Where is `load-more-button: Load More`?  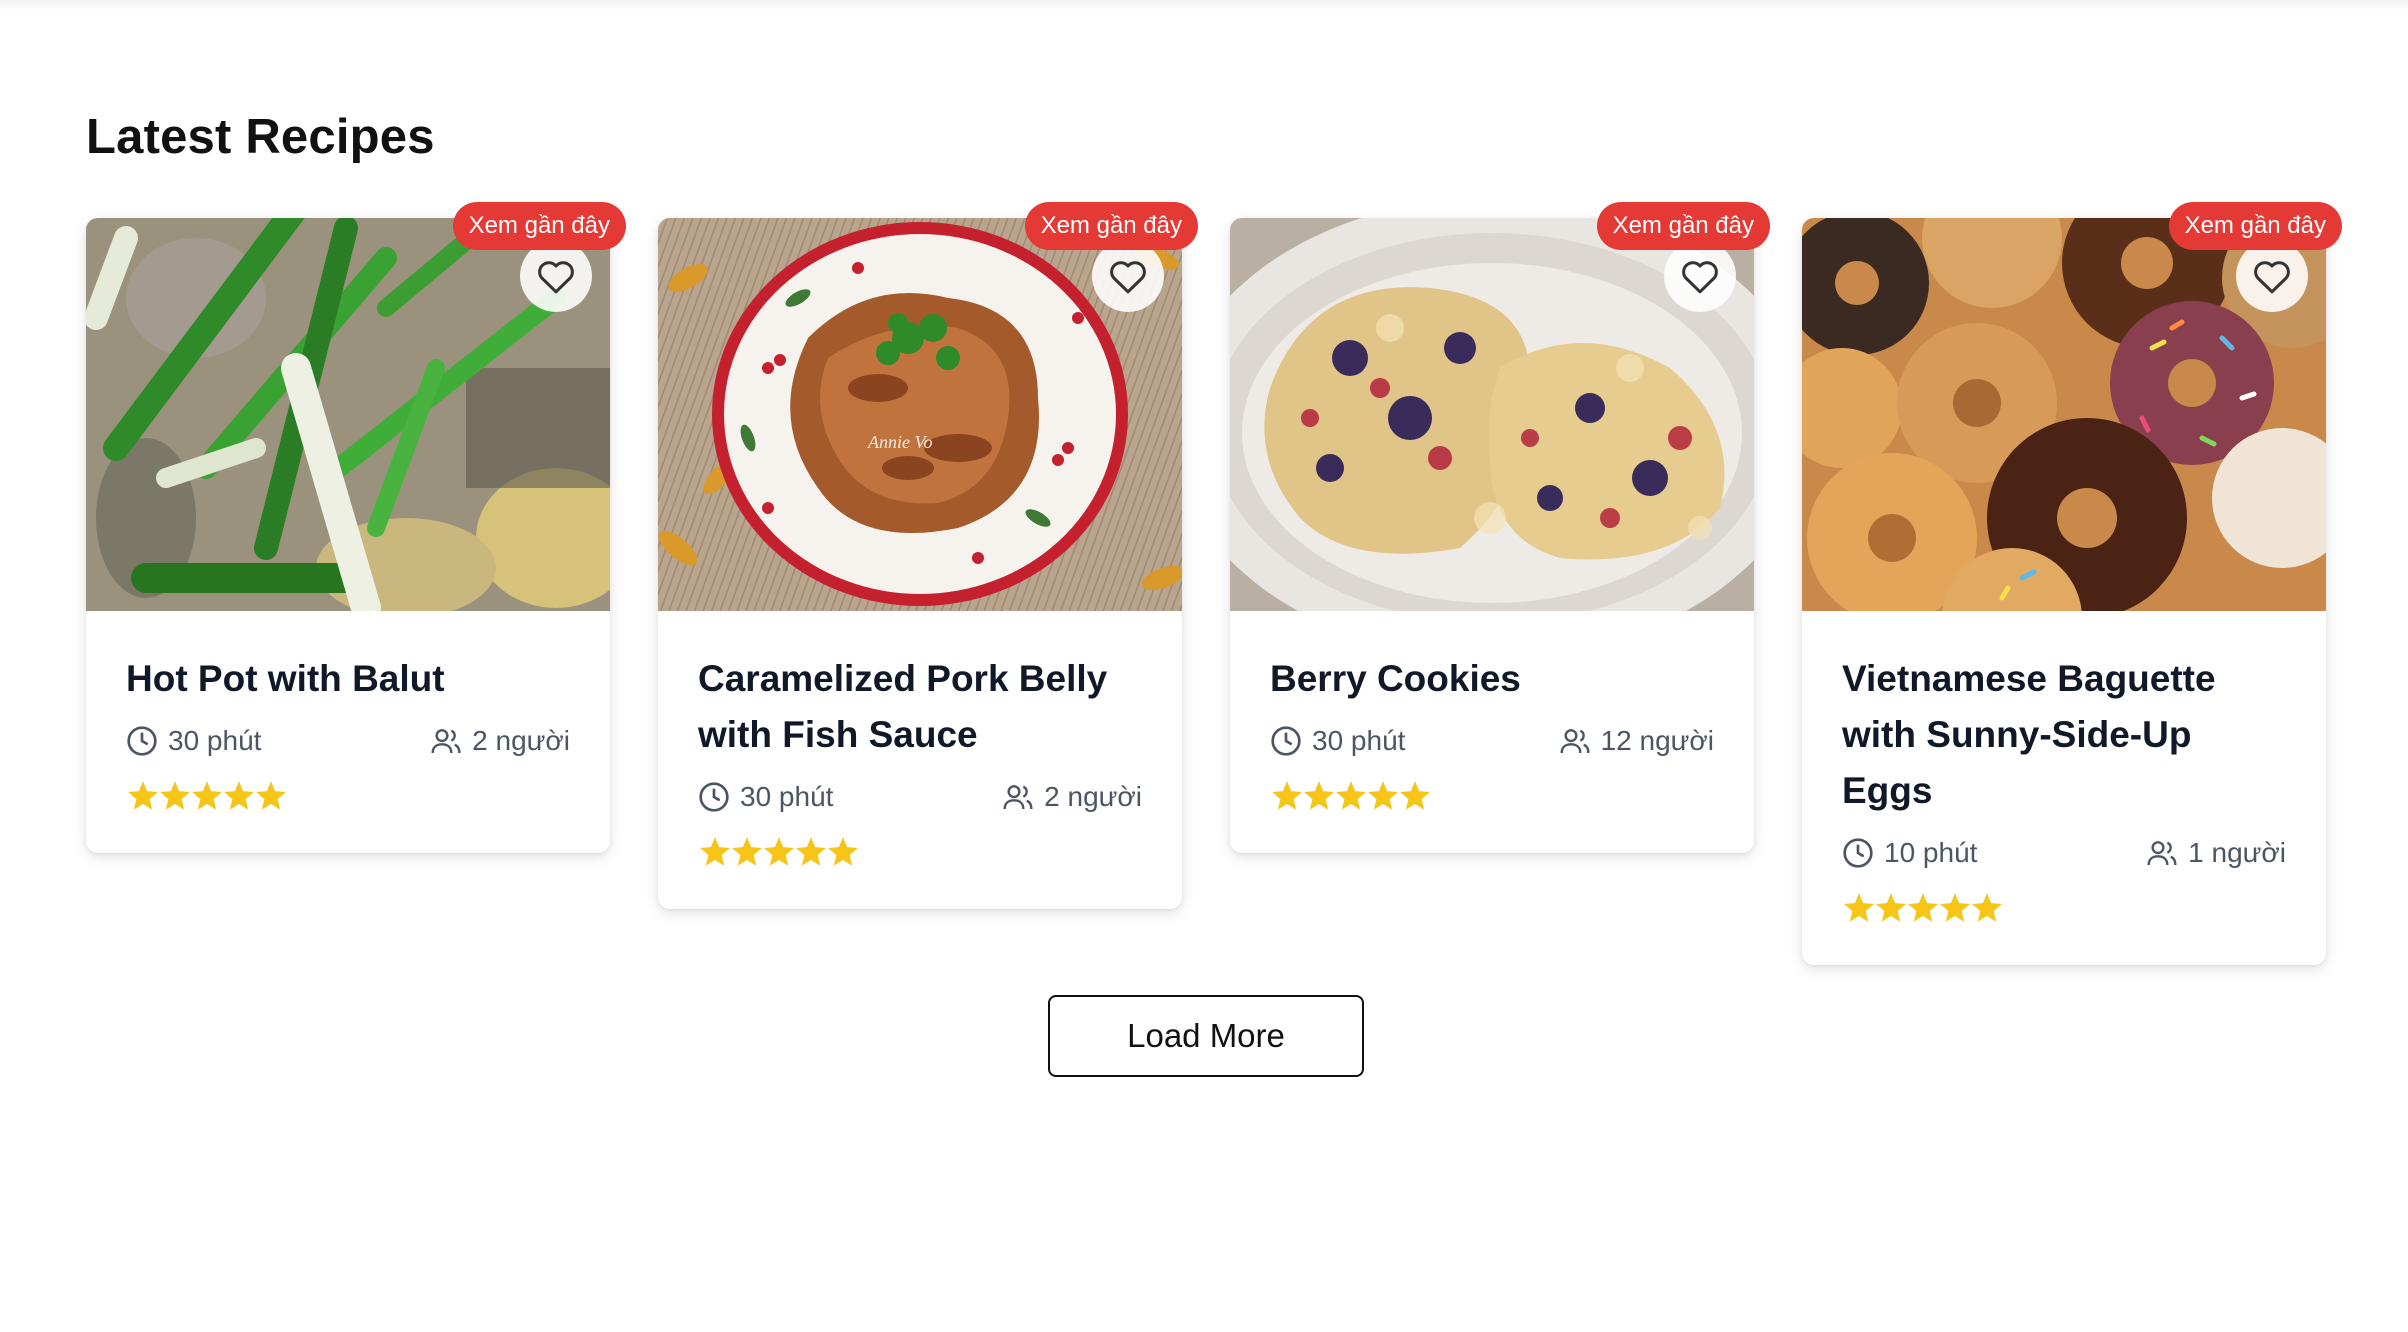
load-more-button: Load More is located at coordinates (1206, 1036).